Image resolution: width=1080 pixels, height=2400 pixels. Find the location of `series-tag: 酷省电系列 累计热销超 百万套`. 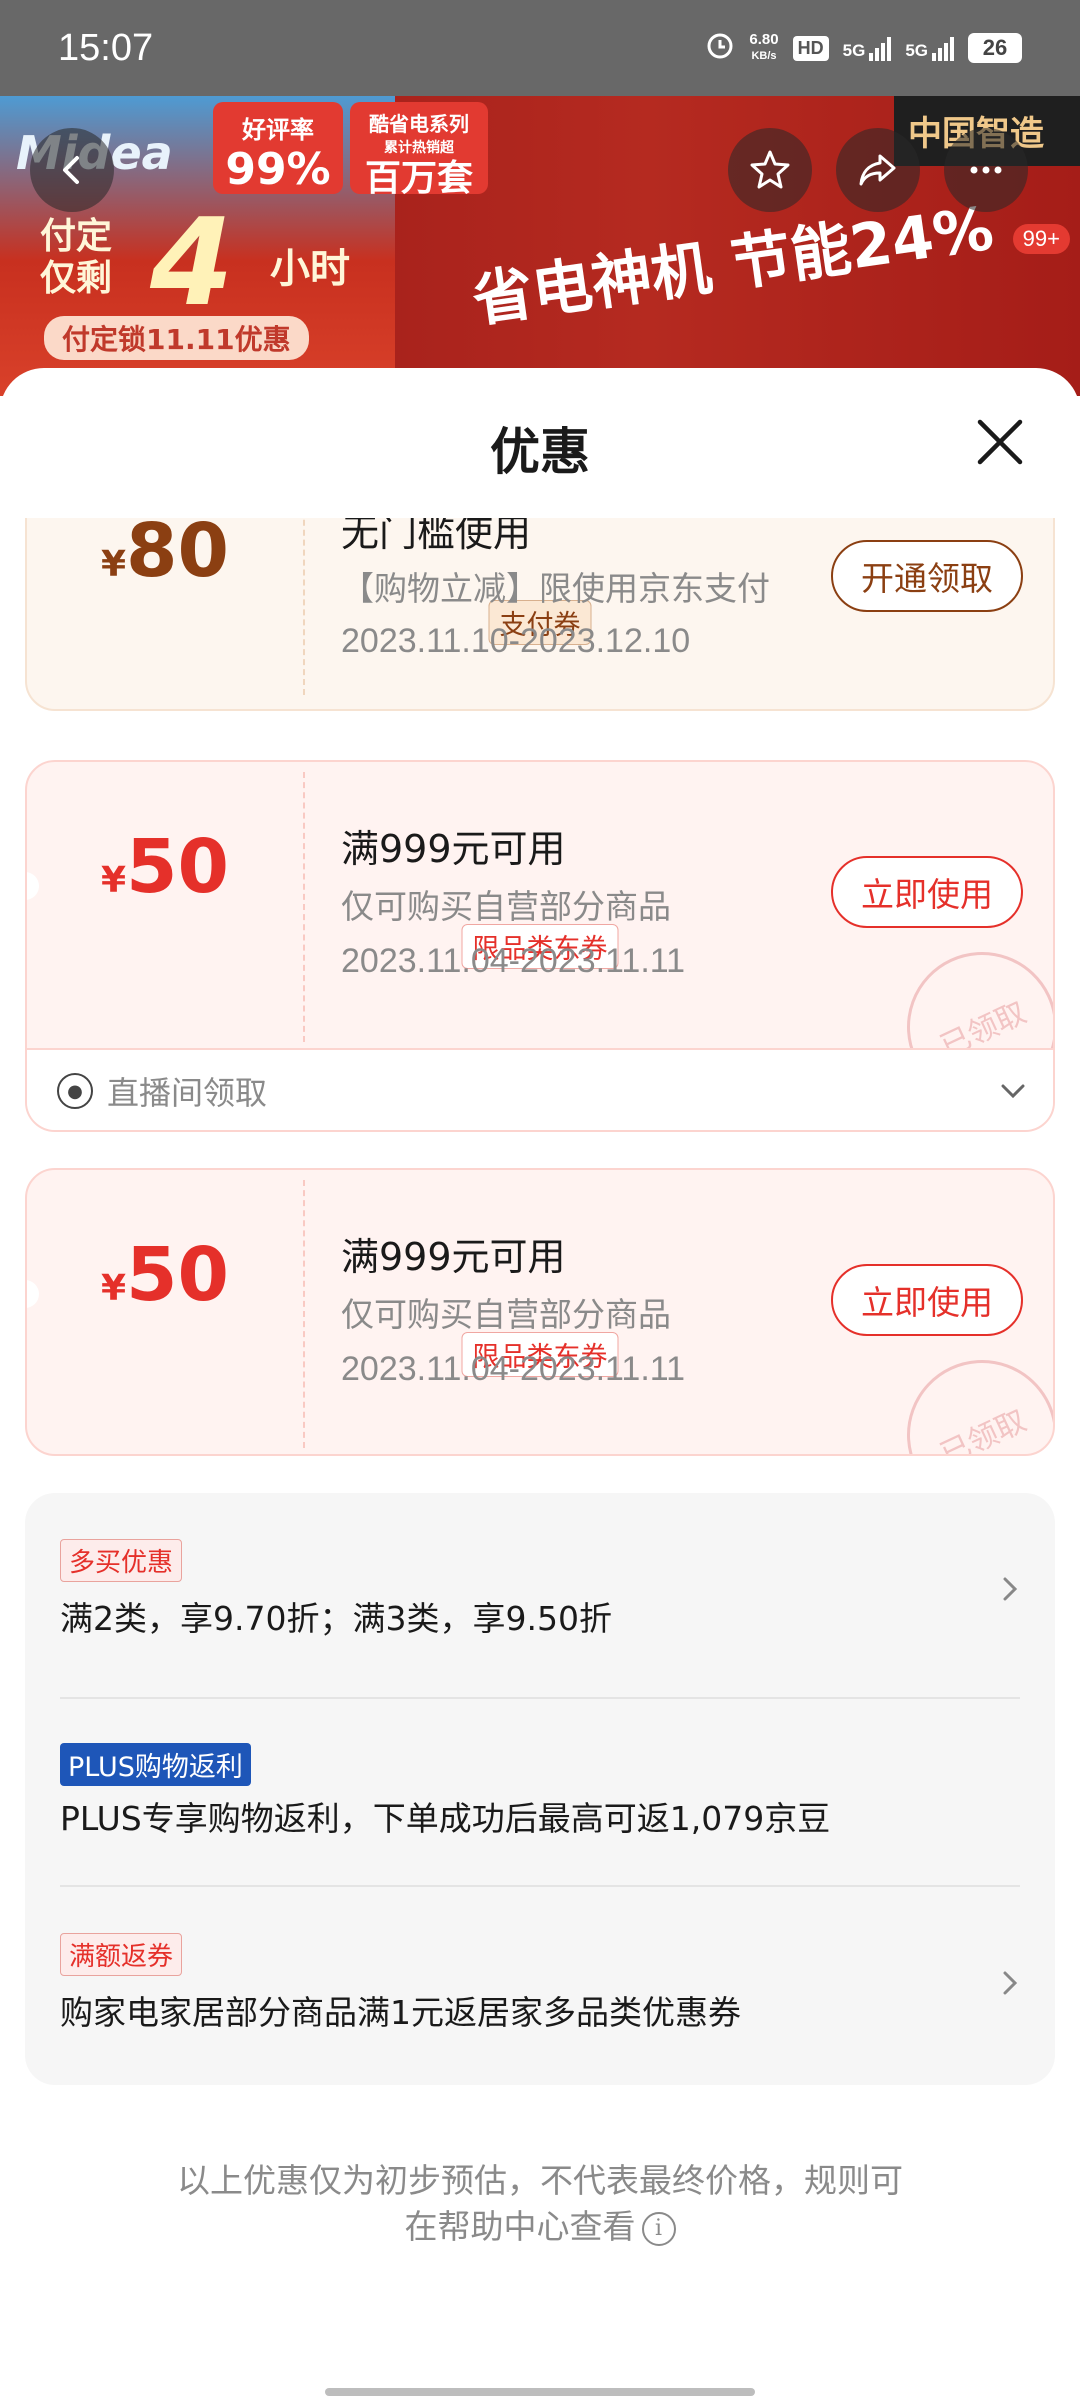

series-tag: 酷省电系列 累计热销超 百万套 is located at coordinates (419, 150).